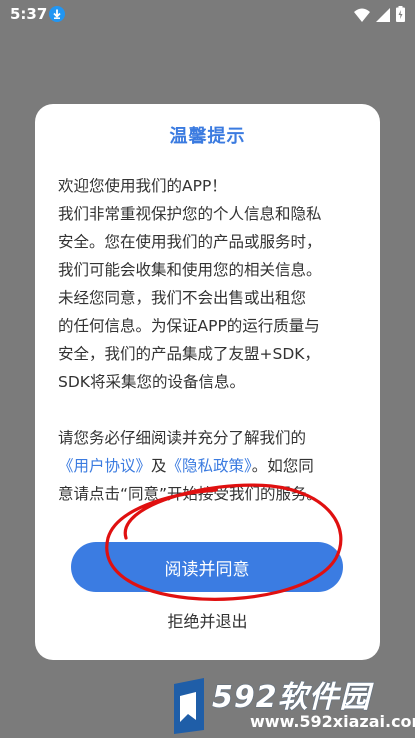  I want to click on dialog-title: 温馨提示, so click(207, 136).